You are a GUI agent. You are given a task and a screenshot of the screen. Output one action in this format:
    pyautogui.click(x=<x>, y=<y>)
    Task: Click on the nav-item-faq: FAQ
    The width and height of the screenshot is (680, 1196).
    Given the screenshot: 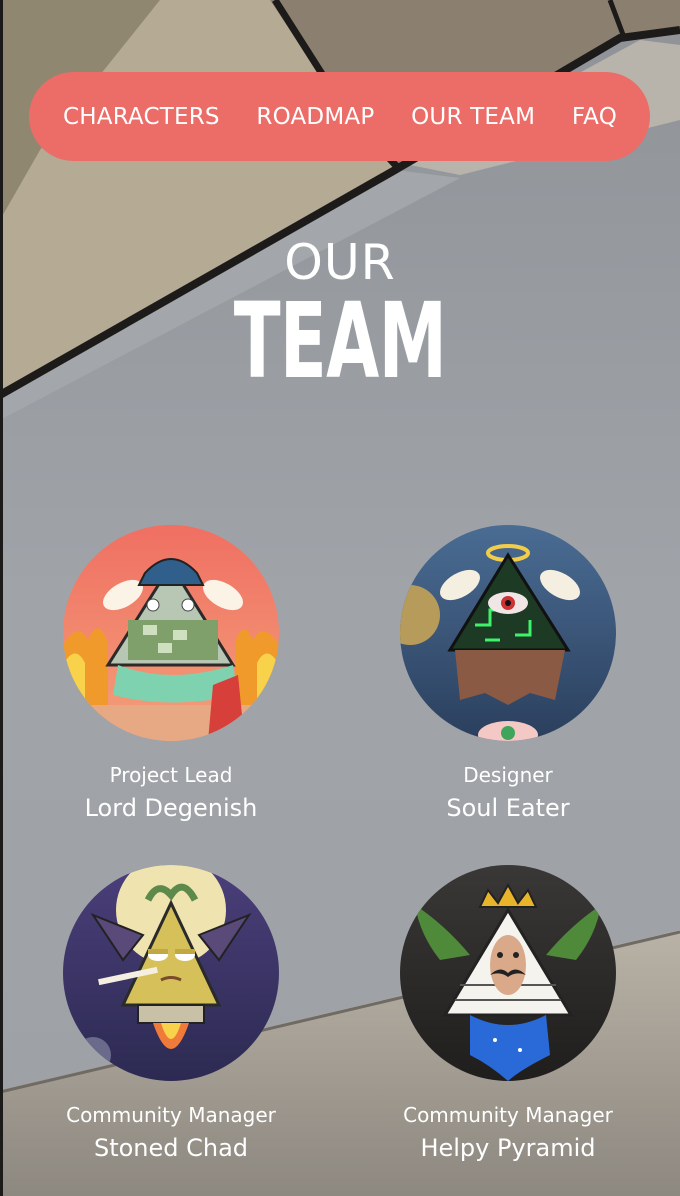 What is the action you would take?
    pyautogui.click(x=594, y=117)
    